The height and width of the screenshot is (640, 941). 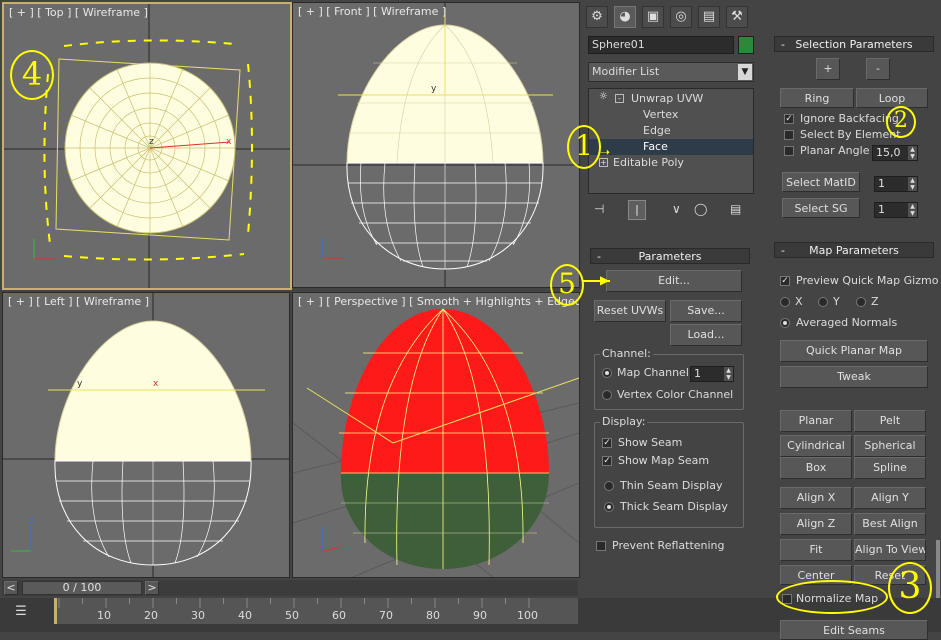 What do you see at coordinates (671, 131) in the screenshot?
I see `stack-item-edge: Edge` at bounding box center [671, 131].